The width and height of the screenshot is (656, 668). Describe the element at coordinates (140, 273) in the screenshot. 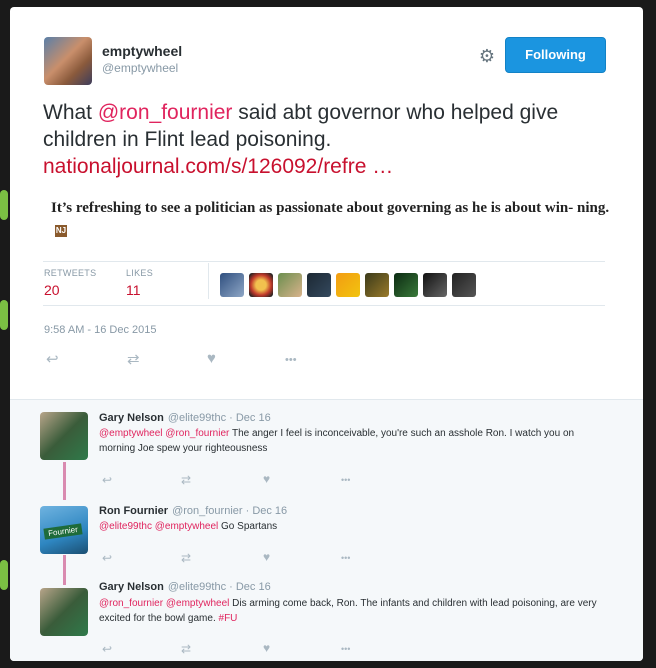

I see `likes-label: LIKES` at that location.